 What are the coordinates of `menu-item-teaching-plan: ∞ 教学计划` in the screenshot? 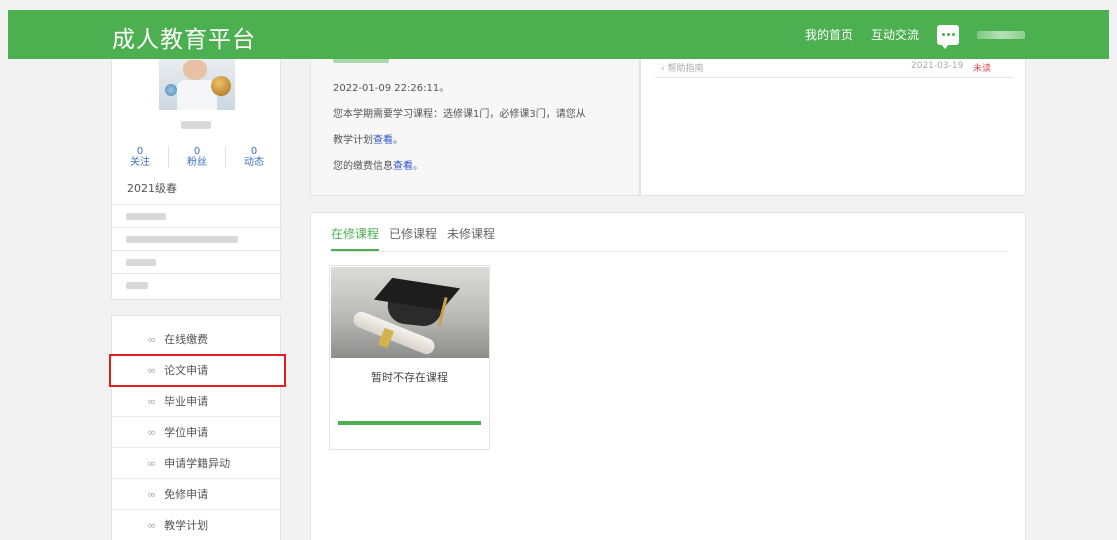 It's located at (196, 525).